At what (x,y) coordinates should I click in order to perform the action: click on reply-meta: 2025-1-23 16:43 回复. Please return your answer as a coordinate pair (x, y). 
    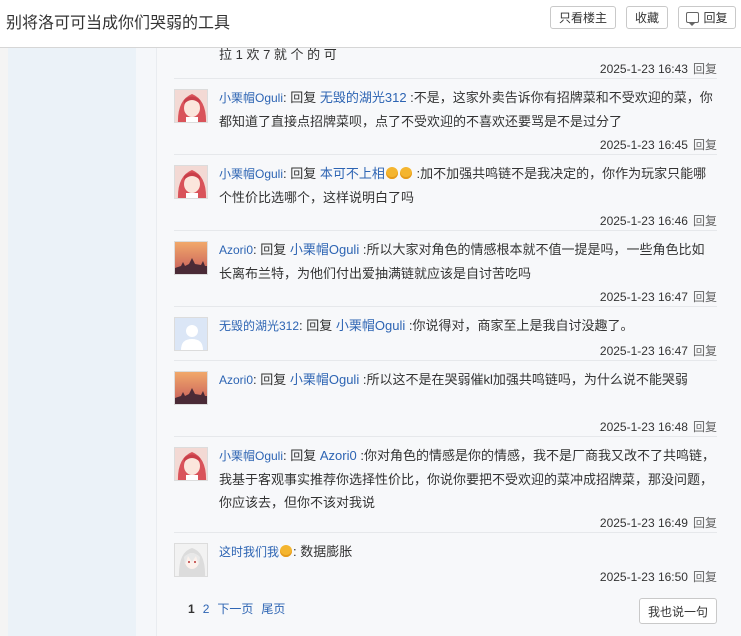
    Looking at the image, I should click on (658, 68).